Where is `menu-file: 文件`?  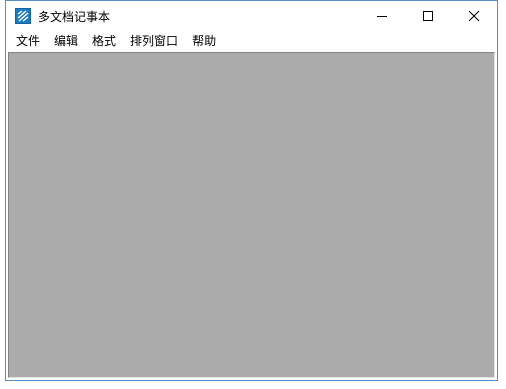
menu-file: 文件 is located at coordinates (28, 41).